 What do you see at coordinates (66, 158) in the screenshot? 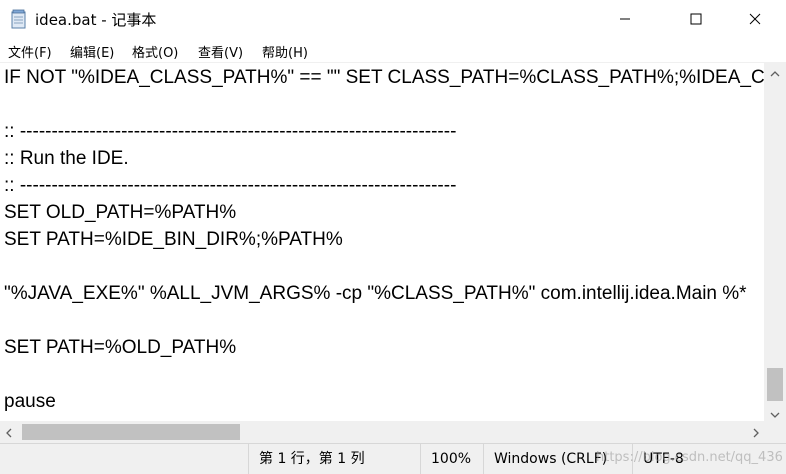
I see `editor-line: :: Run the IDE.` at bounding box center [66, 158].